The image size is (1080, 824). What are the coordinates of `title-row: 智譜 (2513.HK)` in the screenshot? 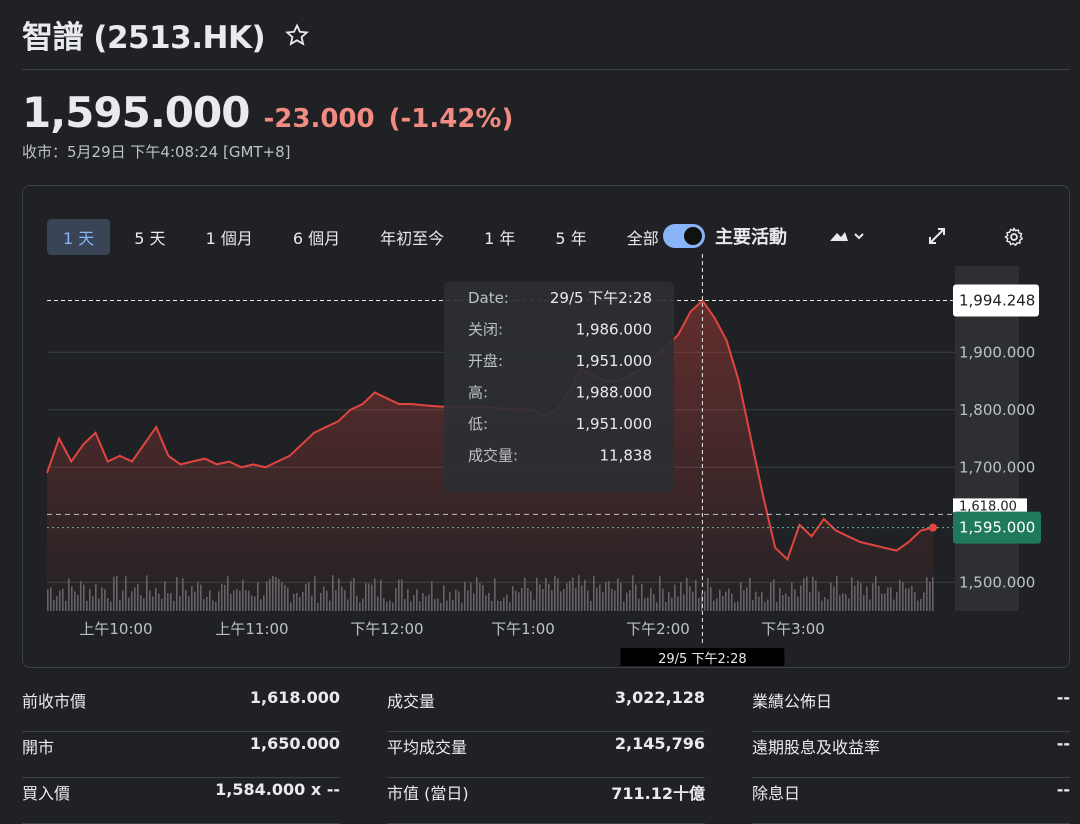 It's located at (166, 34).